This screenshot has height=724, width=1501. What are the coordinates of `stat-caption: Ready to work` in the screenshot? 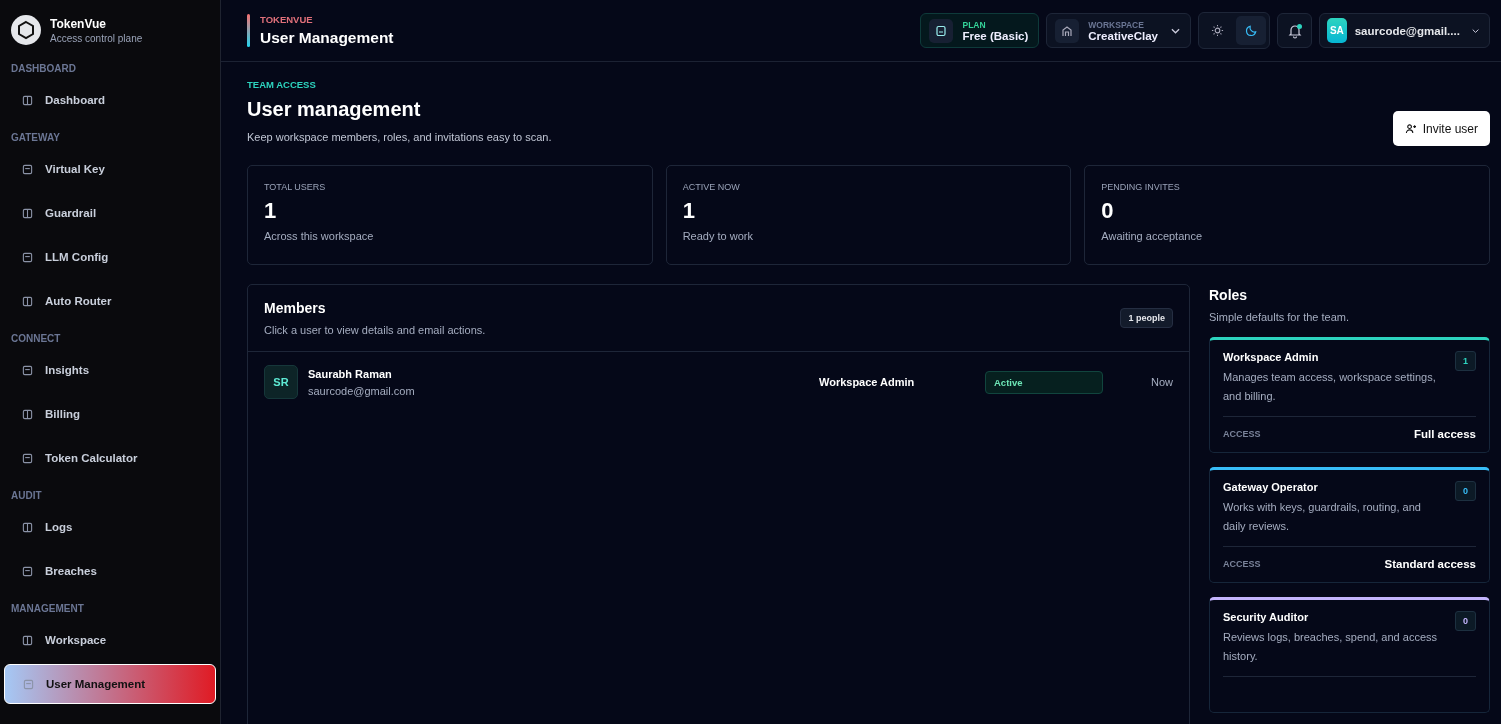 It's located at (718, 236).